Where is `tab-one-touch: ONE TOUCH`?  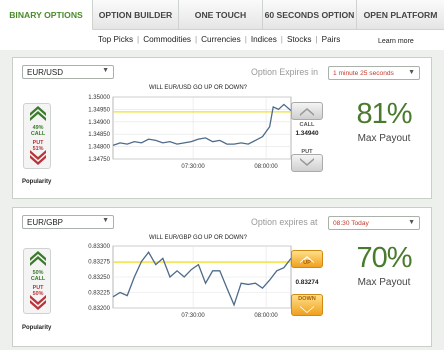
tab-one-touch: ONE TOUCH is located at coordinates (221, 15).